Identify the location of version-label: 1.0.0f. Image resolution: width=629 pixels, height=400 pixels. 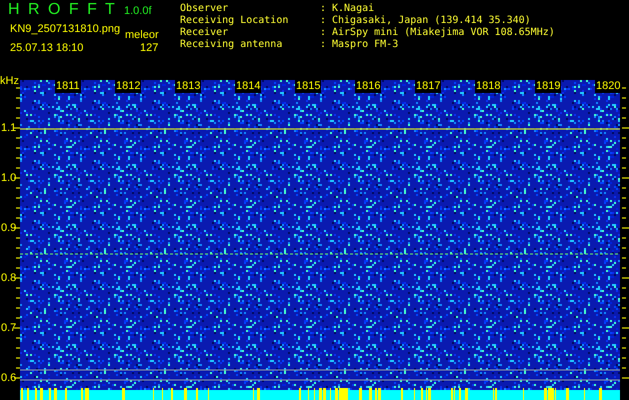
(138, 11).